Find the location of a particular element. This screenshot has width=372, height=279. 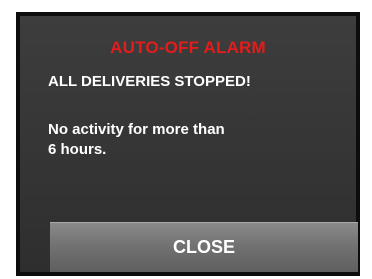

alarm-message-line-2: 6 hours. is located at coordinates (77, 149).